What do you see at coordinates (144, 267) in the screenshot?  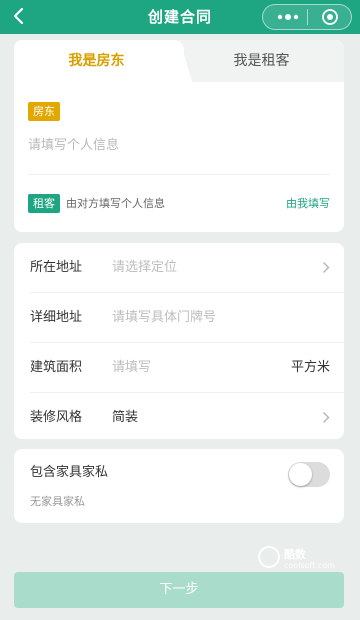 I see `location-select: 请选择定位` at bounding box center [144, 267].